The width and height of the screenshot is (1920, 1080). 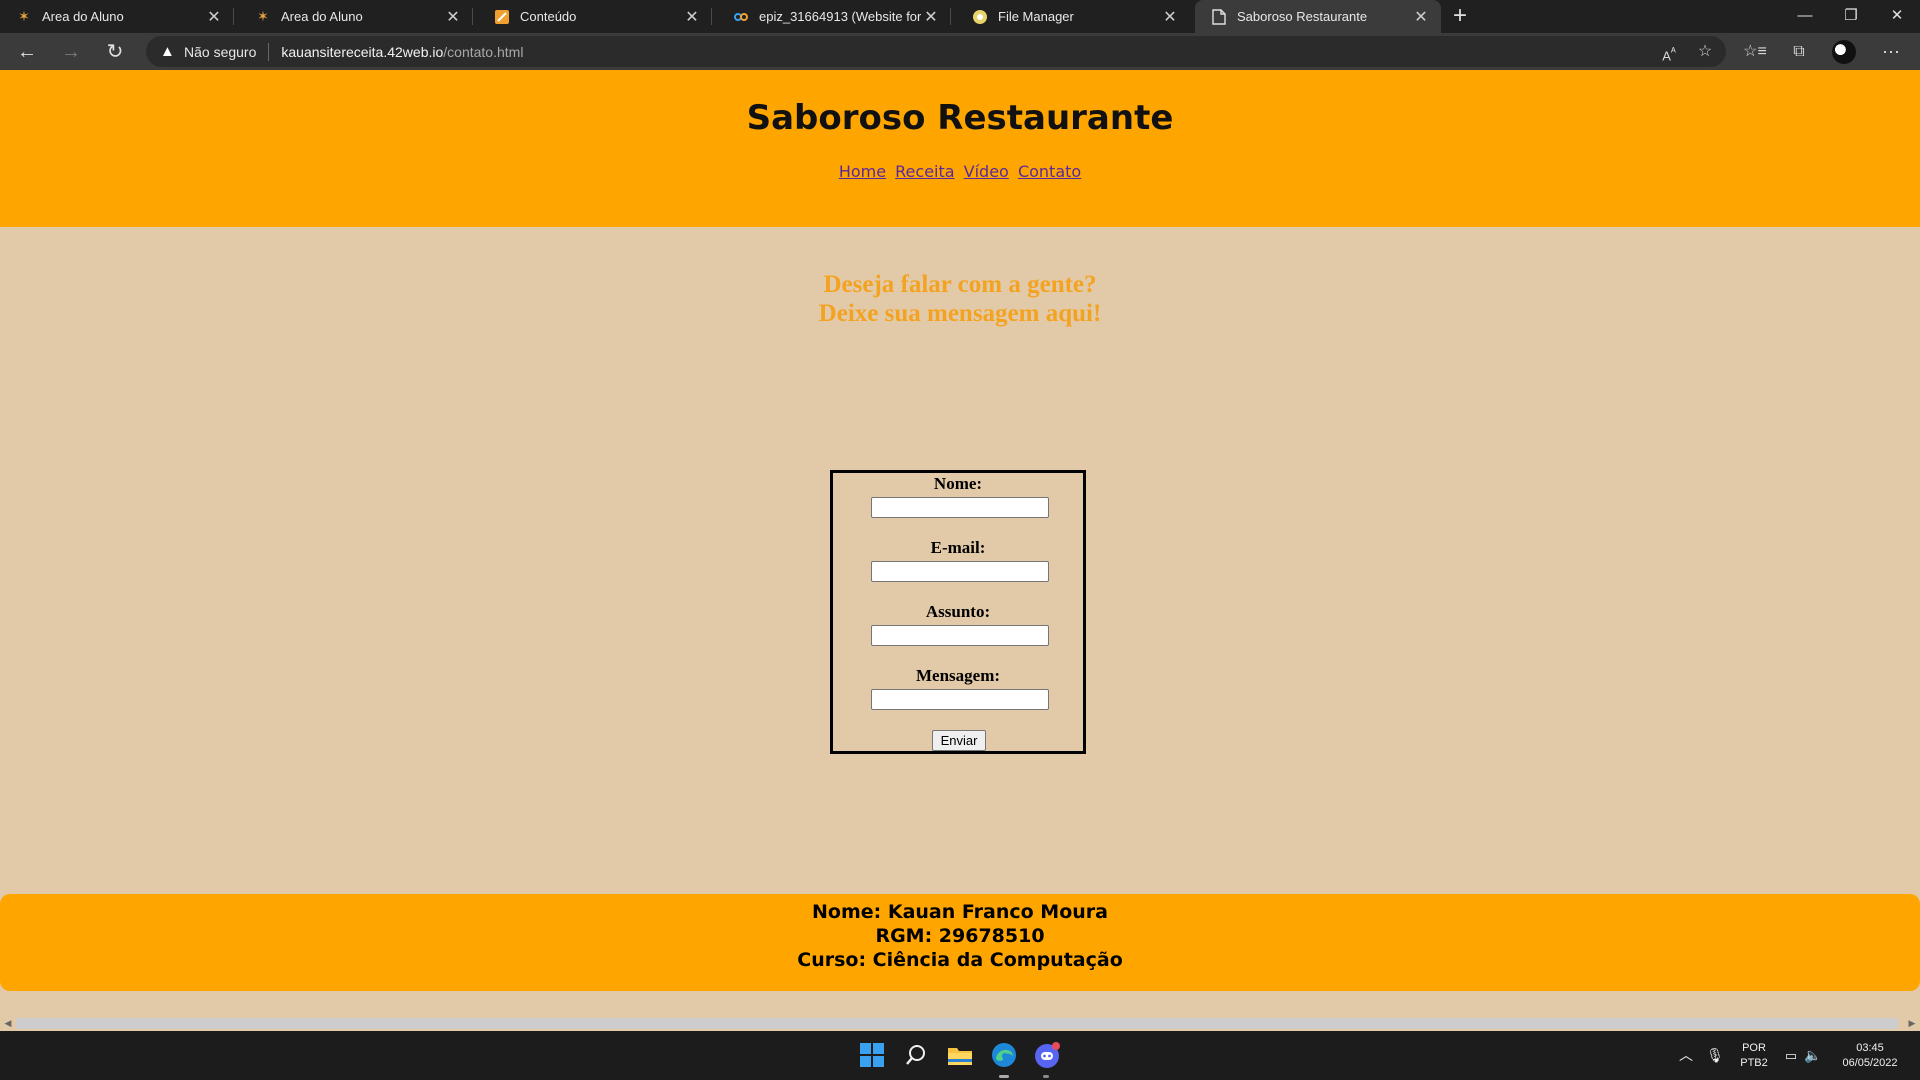 I want to click on nav-link-home: Home, so click(x=862, y=171).